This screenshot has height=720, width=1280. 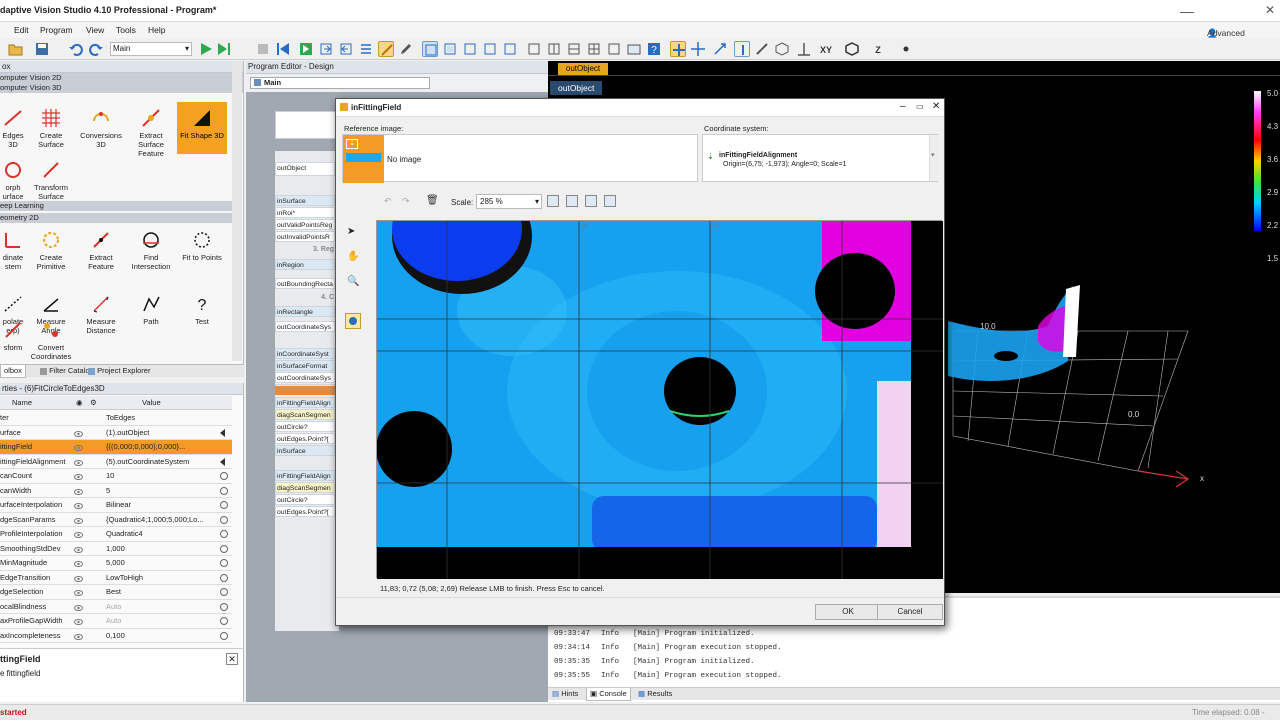 I want to click on menu-help: Help, so click(x=156, y=30).